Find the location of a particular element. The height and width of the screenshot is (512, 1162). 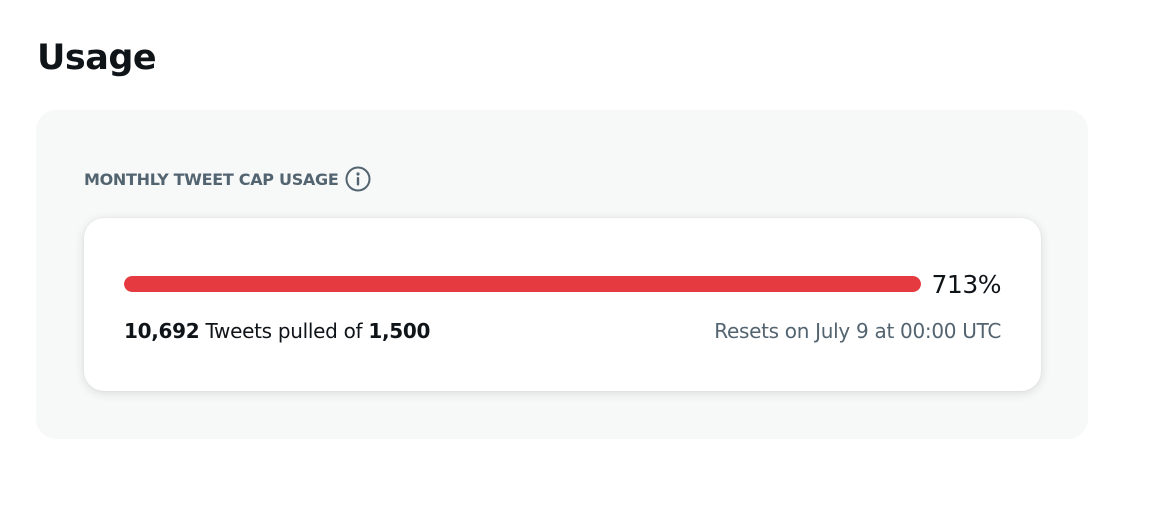

tweet-cap-header: MONTHLY TWEET CAP USAGE is located at coordinates (227, 179).